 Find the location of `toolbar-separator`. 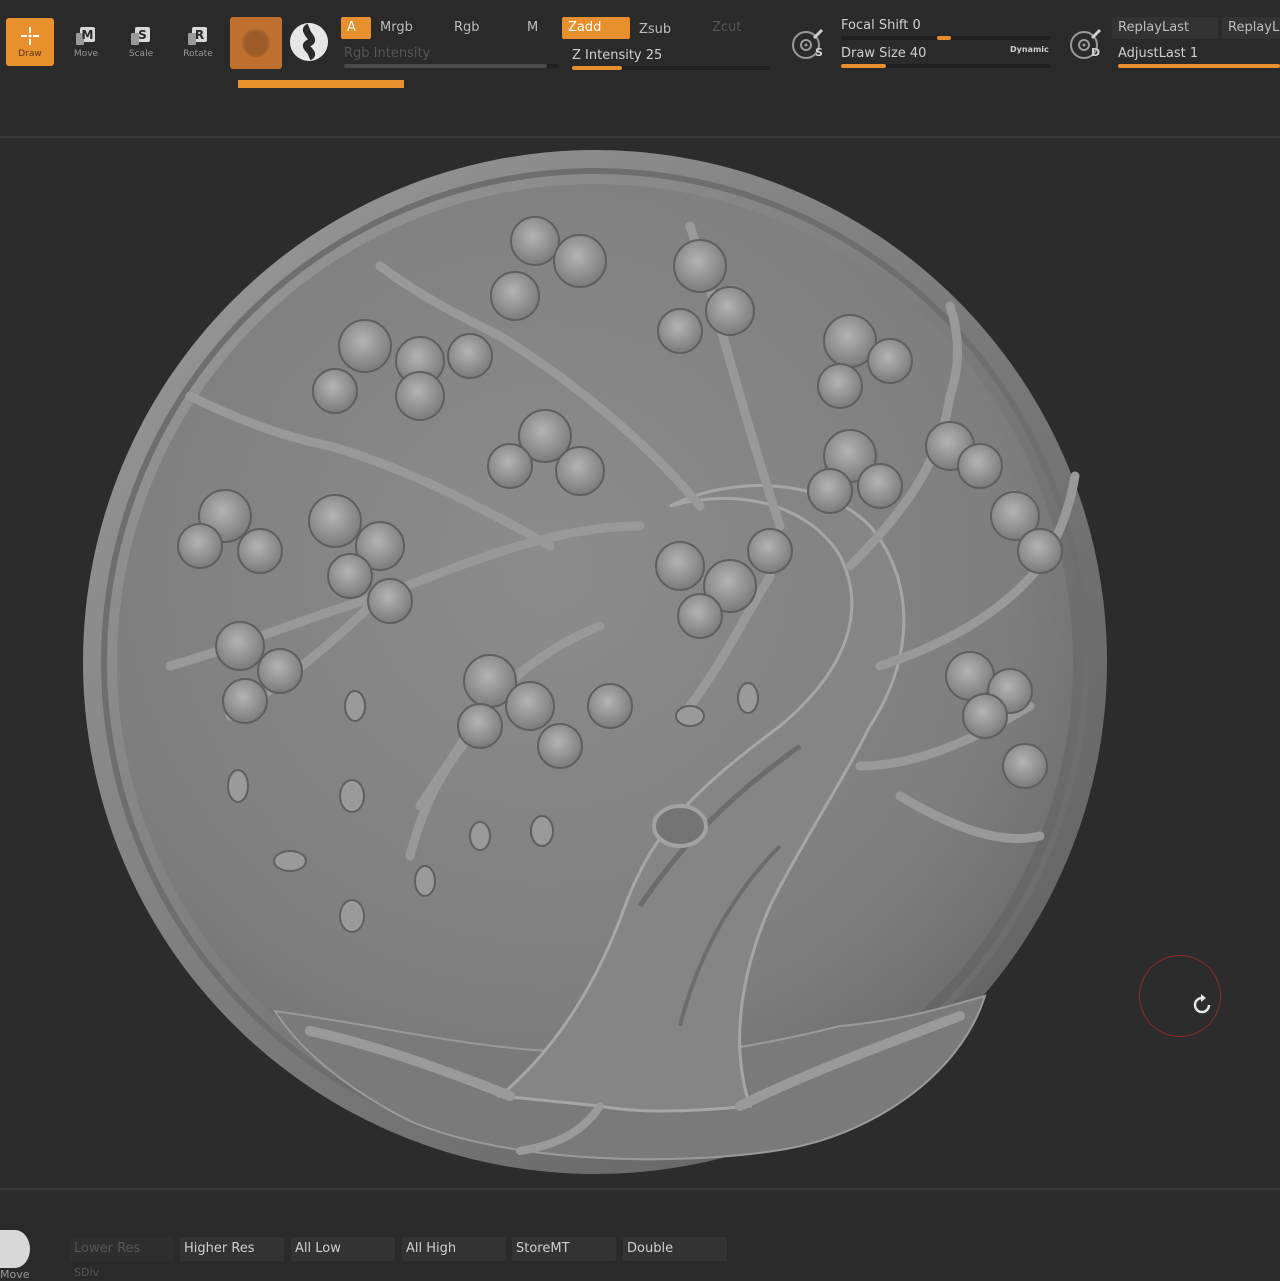

toolbar-separator is located at coordinates (640, 137).